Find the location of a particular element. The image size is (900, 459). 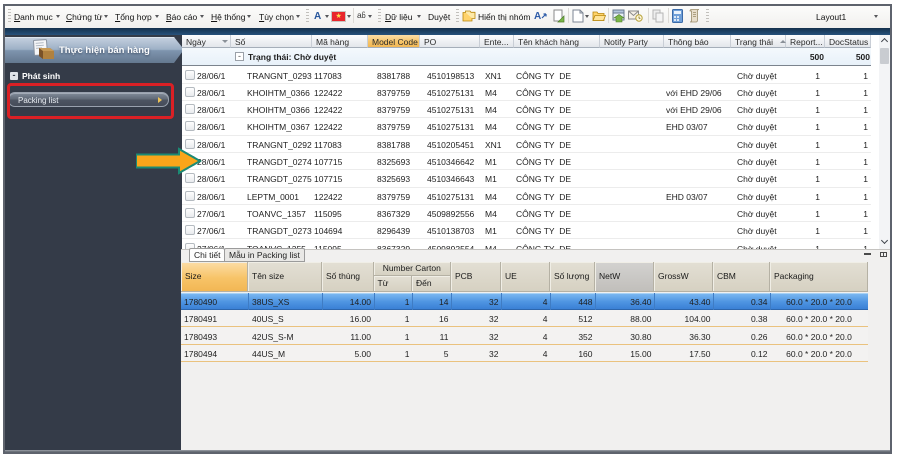

svg-text: A is located at coordinates (537, 16).